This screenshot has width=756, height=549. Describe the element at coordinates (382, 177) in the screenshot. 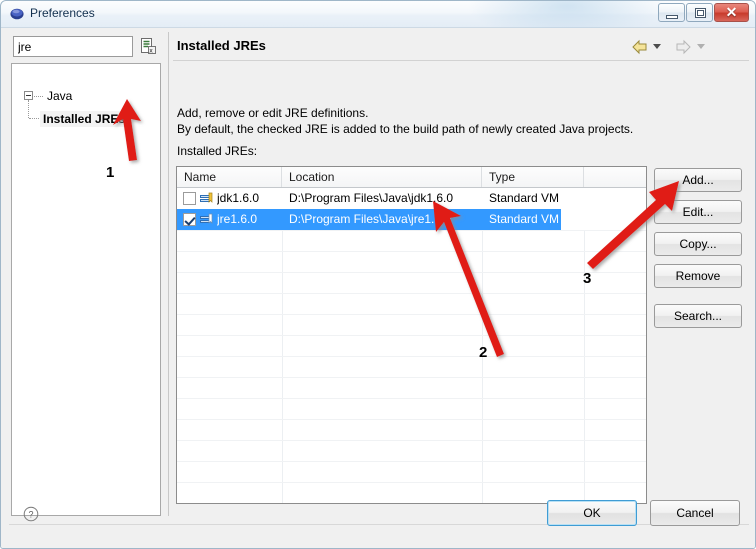

I see `column-header-location: Location` at that location.